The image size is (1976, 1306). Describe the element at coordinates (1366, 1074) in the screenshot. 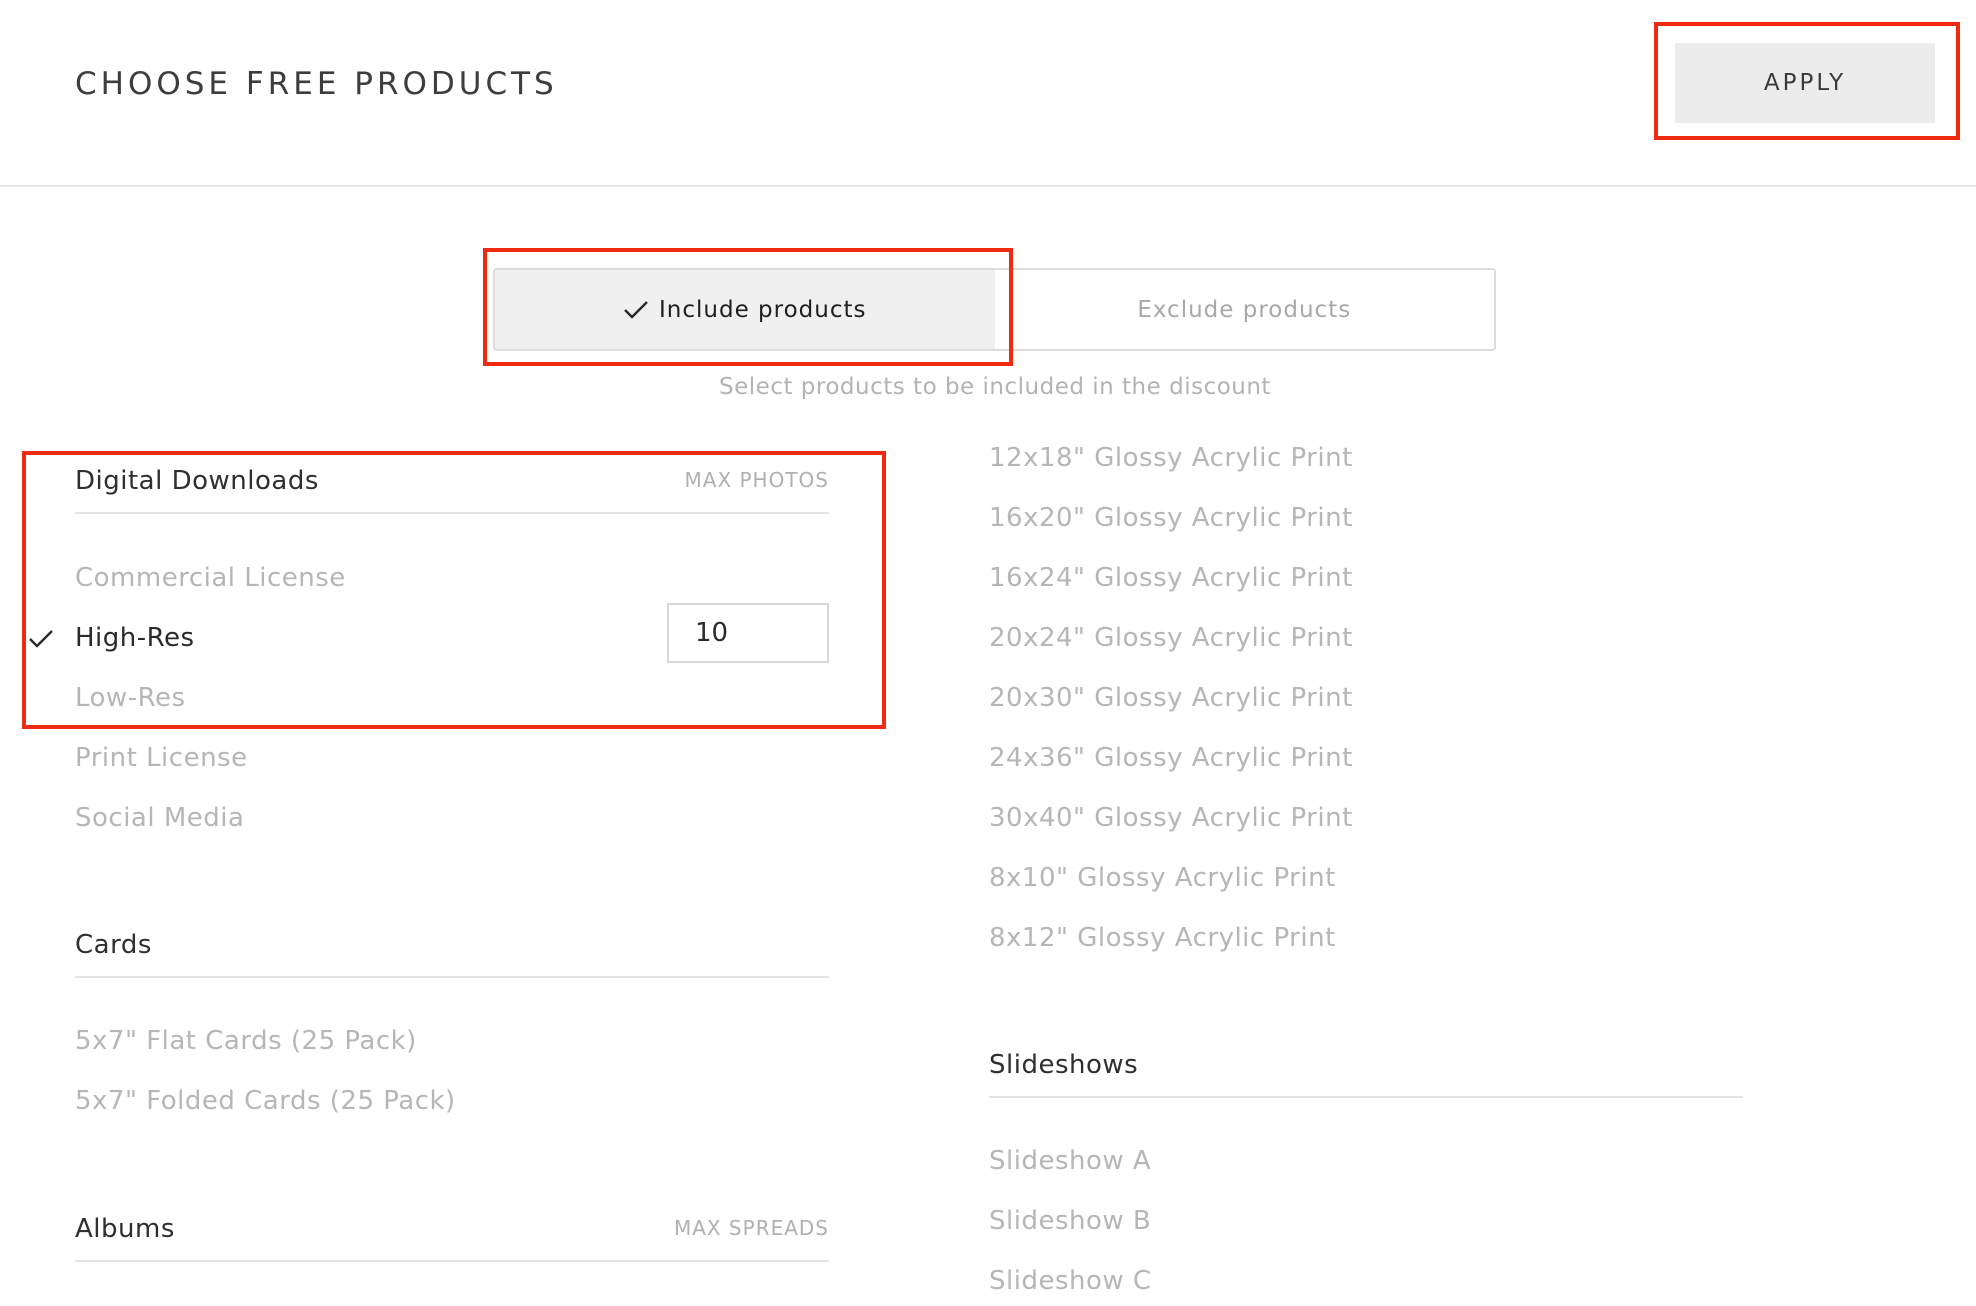

I see `slideshows-header: Slideshows` at that location.